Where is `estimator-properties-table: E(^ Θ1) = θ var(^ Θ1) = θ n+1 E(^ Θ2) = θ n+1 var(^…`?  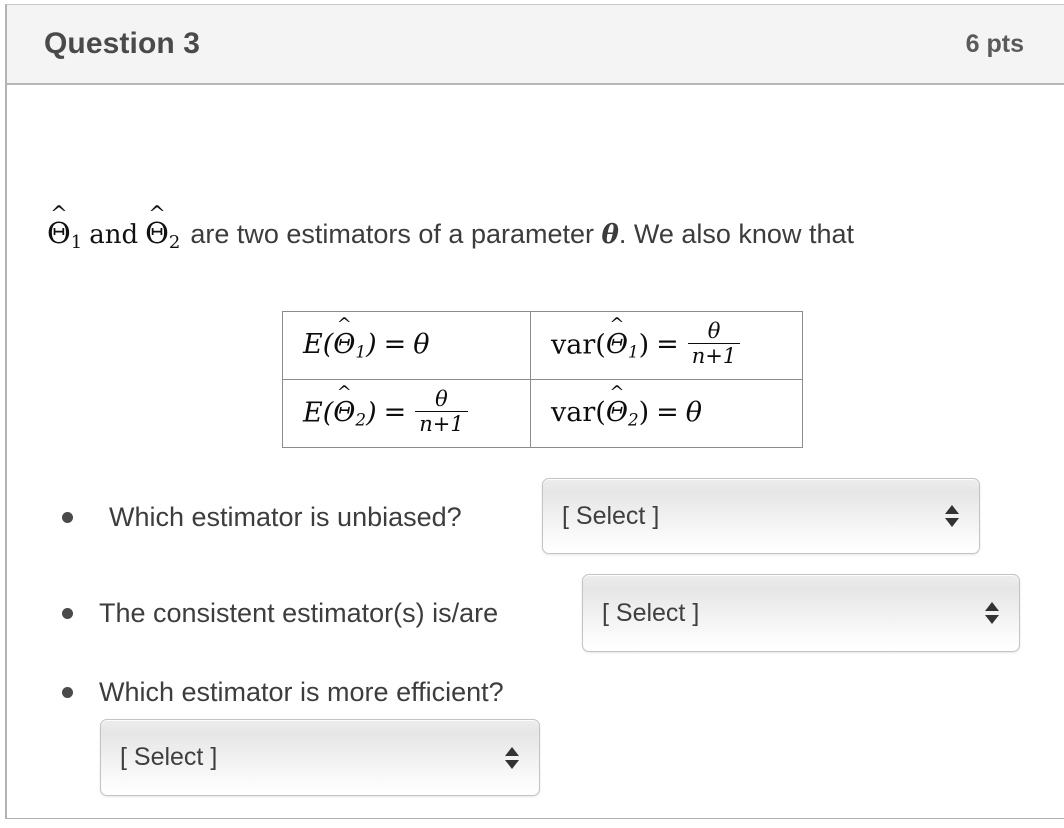
estimator-properties-table: E(^ Θ1) = θ var(^ Θ1) = θ n+1 E(^ Θ2) = θ n+1 var(^… is located at coordinates (542, 379).